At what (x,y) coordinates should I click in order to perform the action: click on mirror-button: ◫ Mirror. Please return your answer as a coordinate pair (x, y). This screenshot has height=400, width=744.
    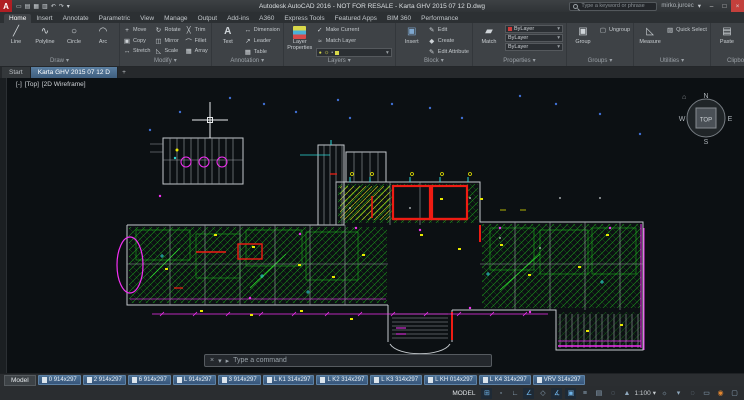
    Looking at the image, I should click on (167, 41).